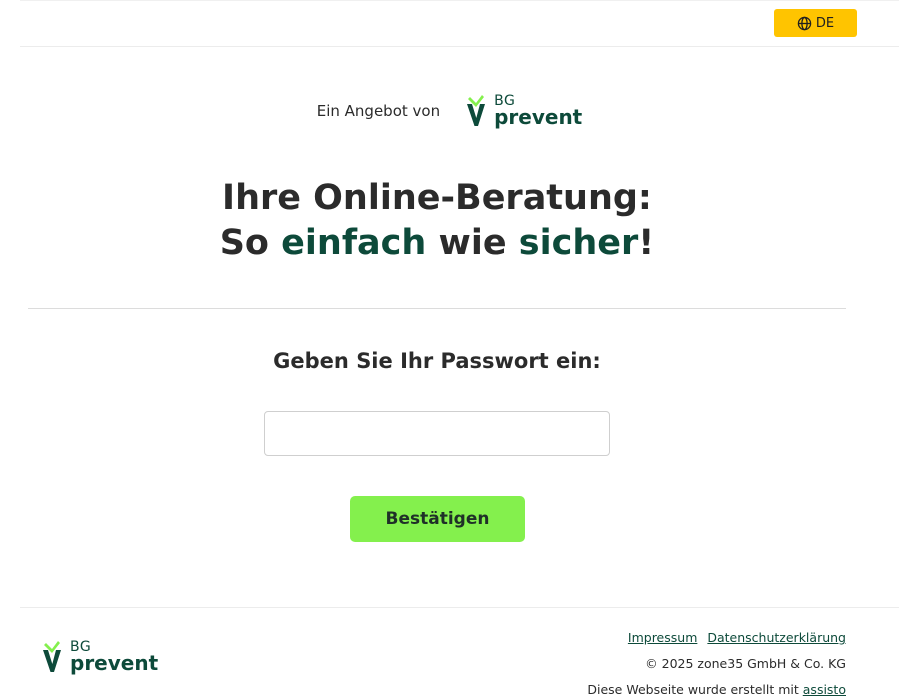 The height and width of the screenshot is (698, 899). I want to click on footer-logo: BG prevent, so click(99, 656).